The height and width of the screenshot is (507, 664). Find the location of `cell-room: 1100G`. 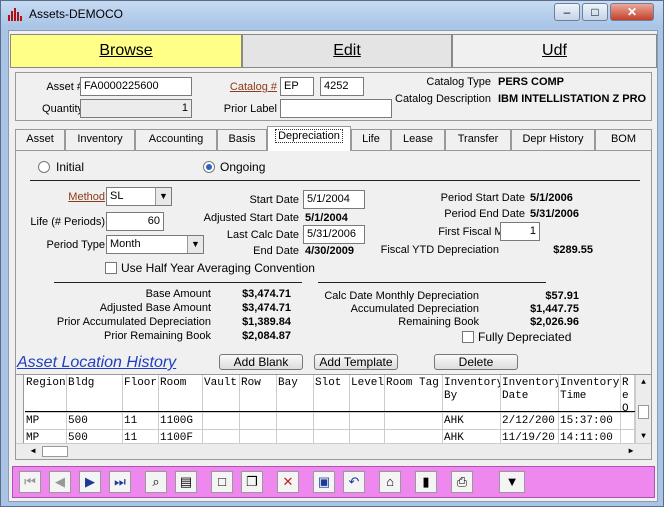

cell-room: 1100G is located at coordinates (181, 420).